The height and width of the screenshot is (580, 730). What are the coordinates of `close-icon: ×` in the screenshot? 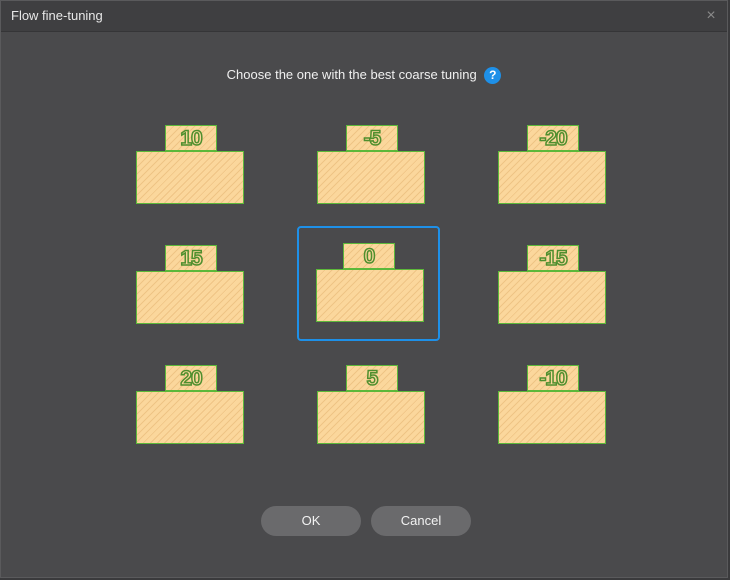 It's located at (711, 16).